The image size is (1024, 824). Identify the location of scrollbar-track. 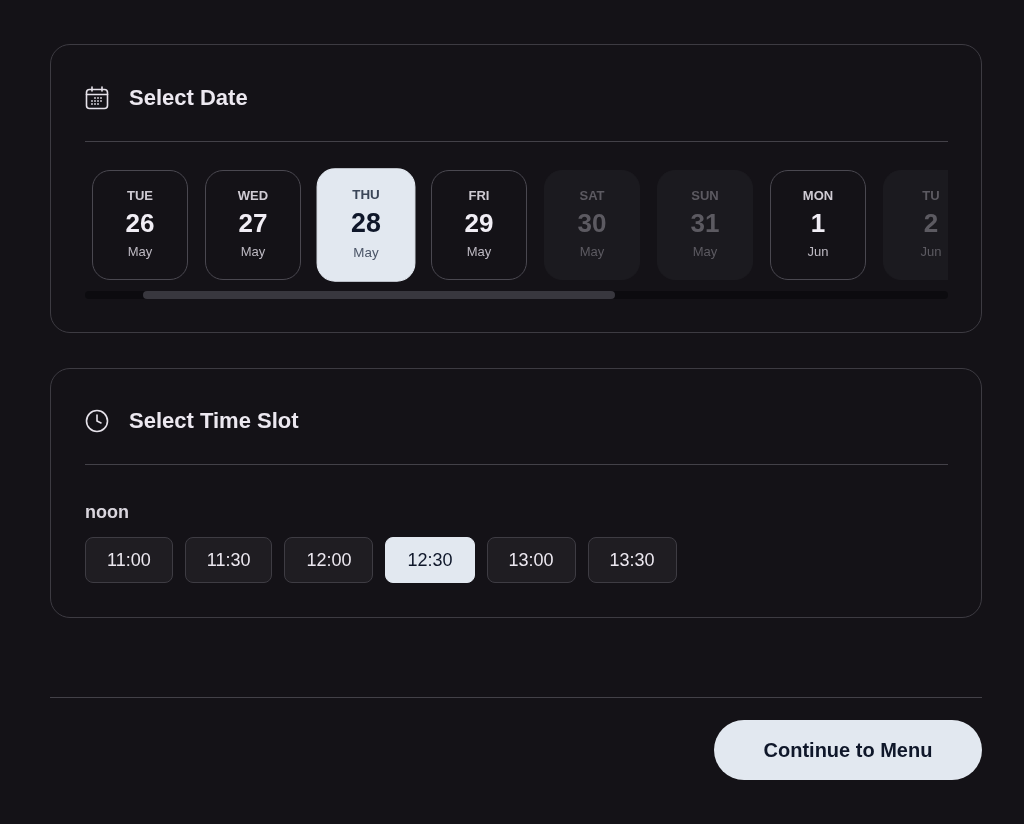
(516, 295).